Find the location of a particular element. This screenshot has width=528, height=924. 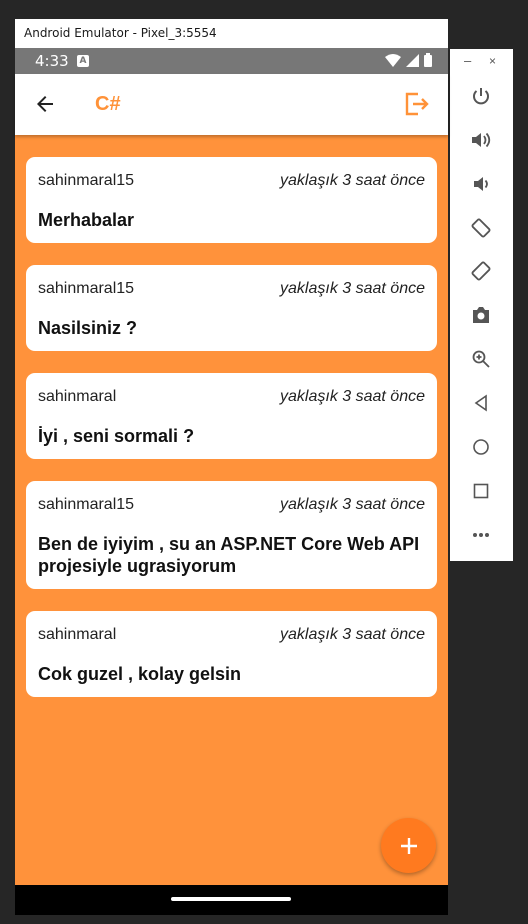

camera-icon is located at coordinates (481, 315).